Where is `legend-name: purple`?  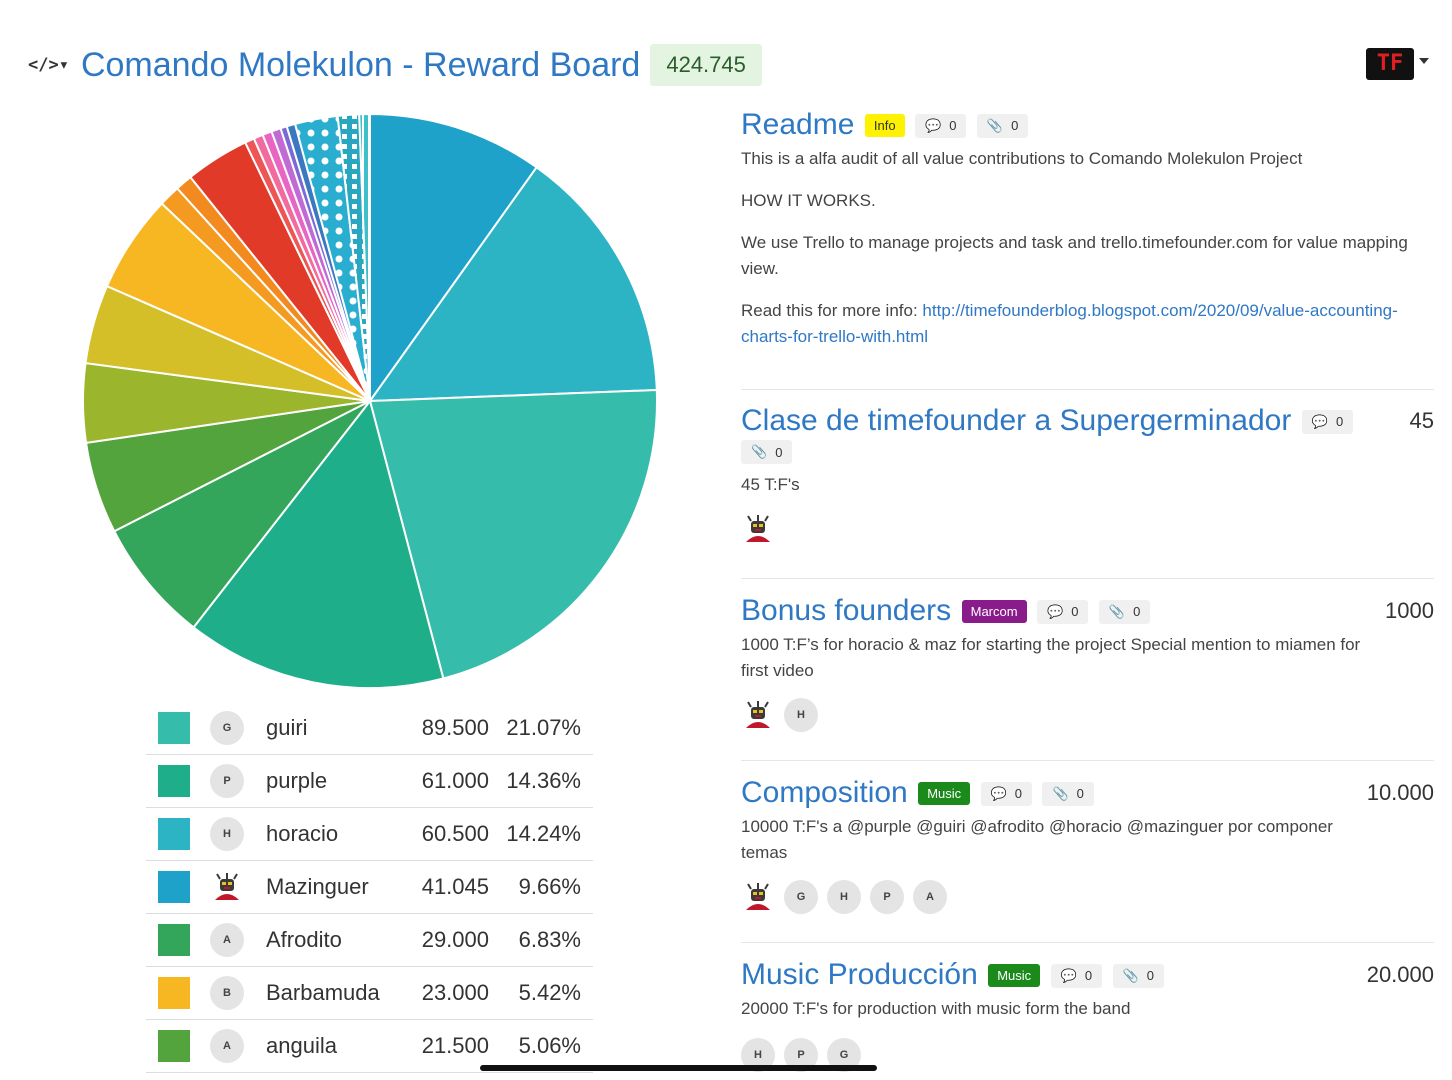
legend-name: purple is located at coordinates (297, 780).